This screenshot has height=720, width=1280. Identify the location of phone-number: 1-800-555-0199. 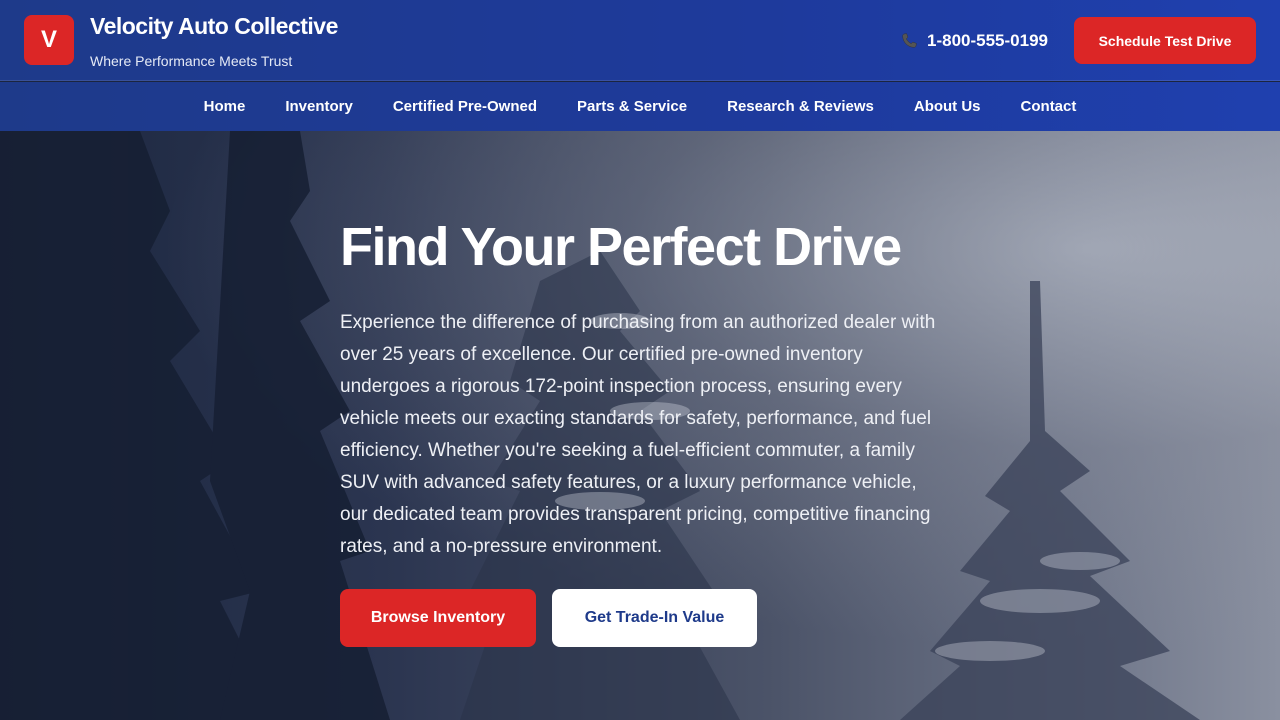
(987, 41).